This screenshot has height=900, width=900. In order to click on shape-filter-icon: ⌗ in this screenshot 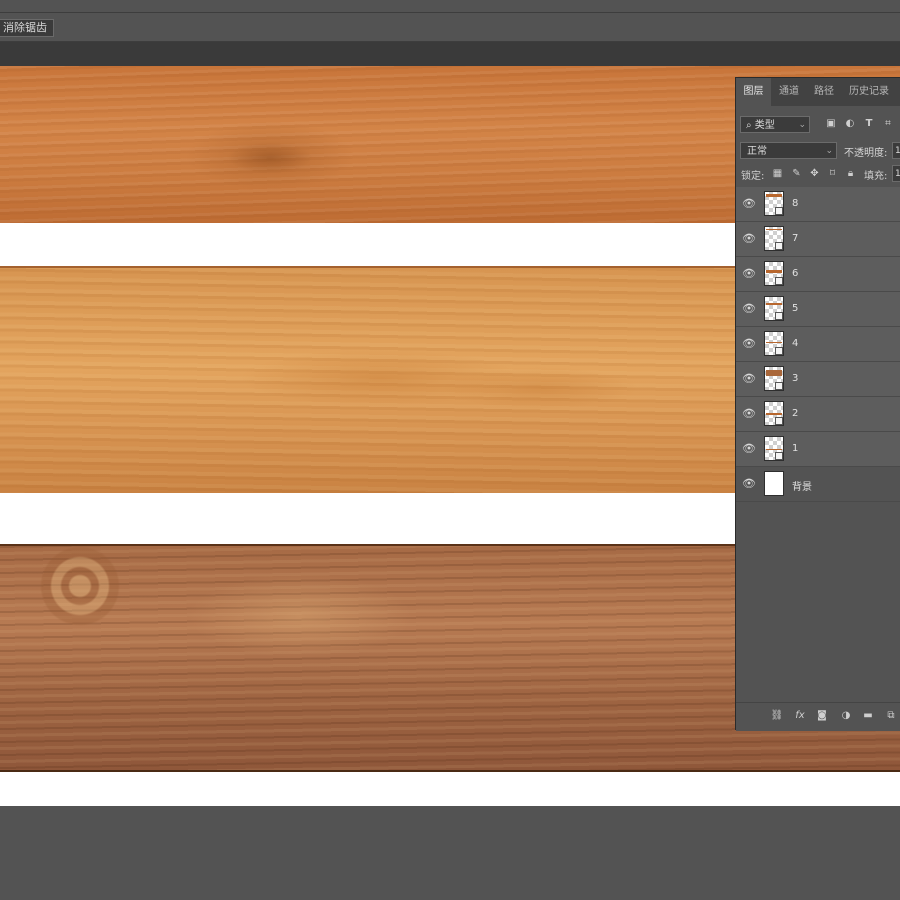, I will do `click(888, 124)`.